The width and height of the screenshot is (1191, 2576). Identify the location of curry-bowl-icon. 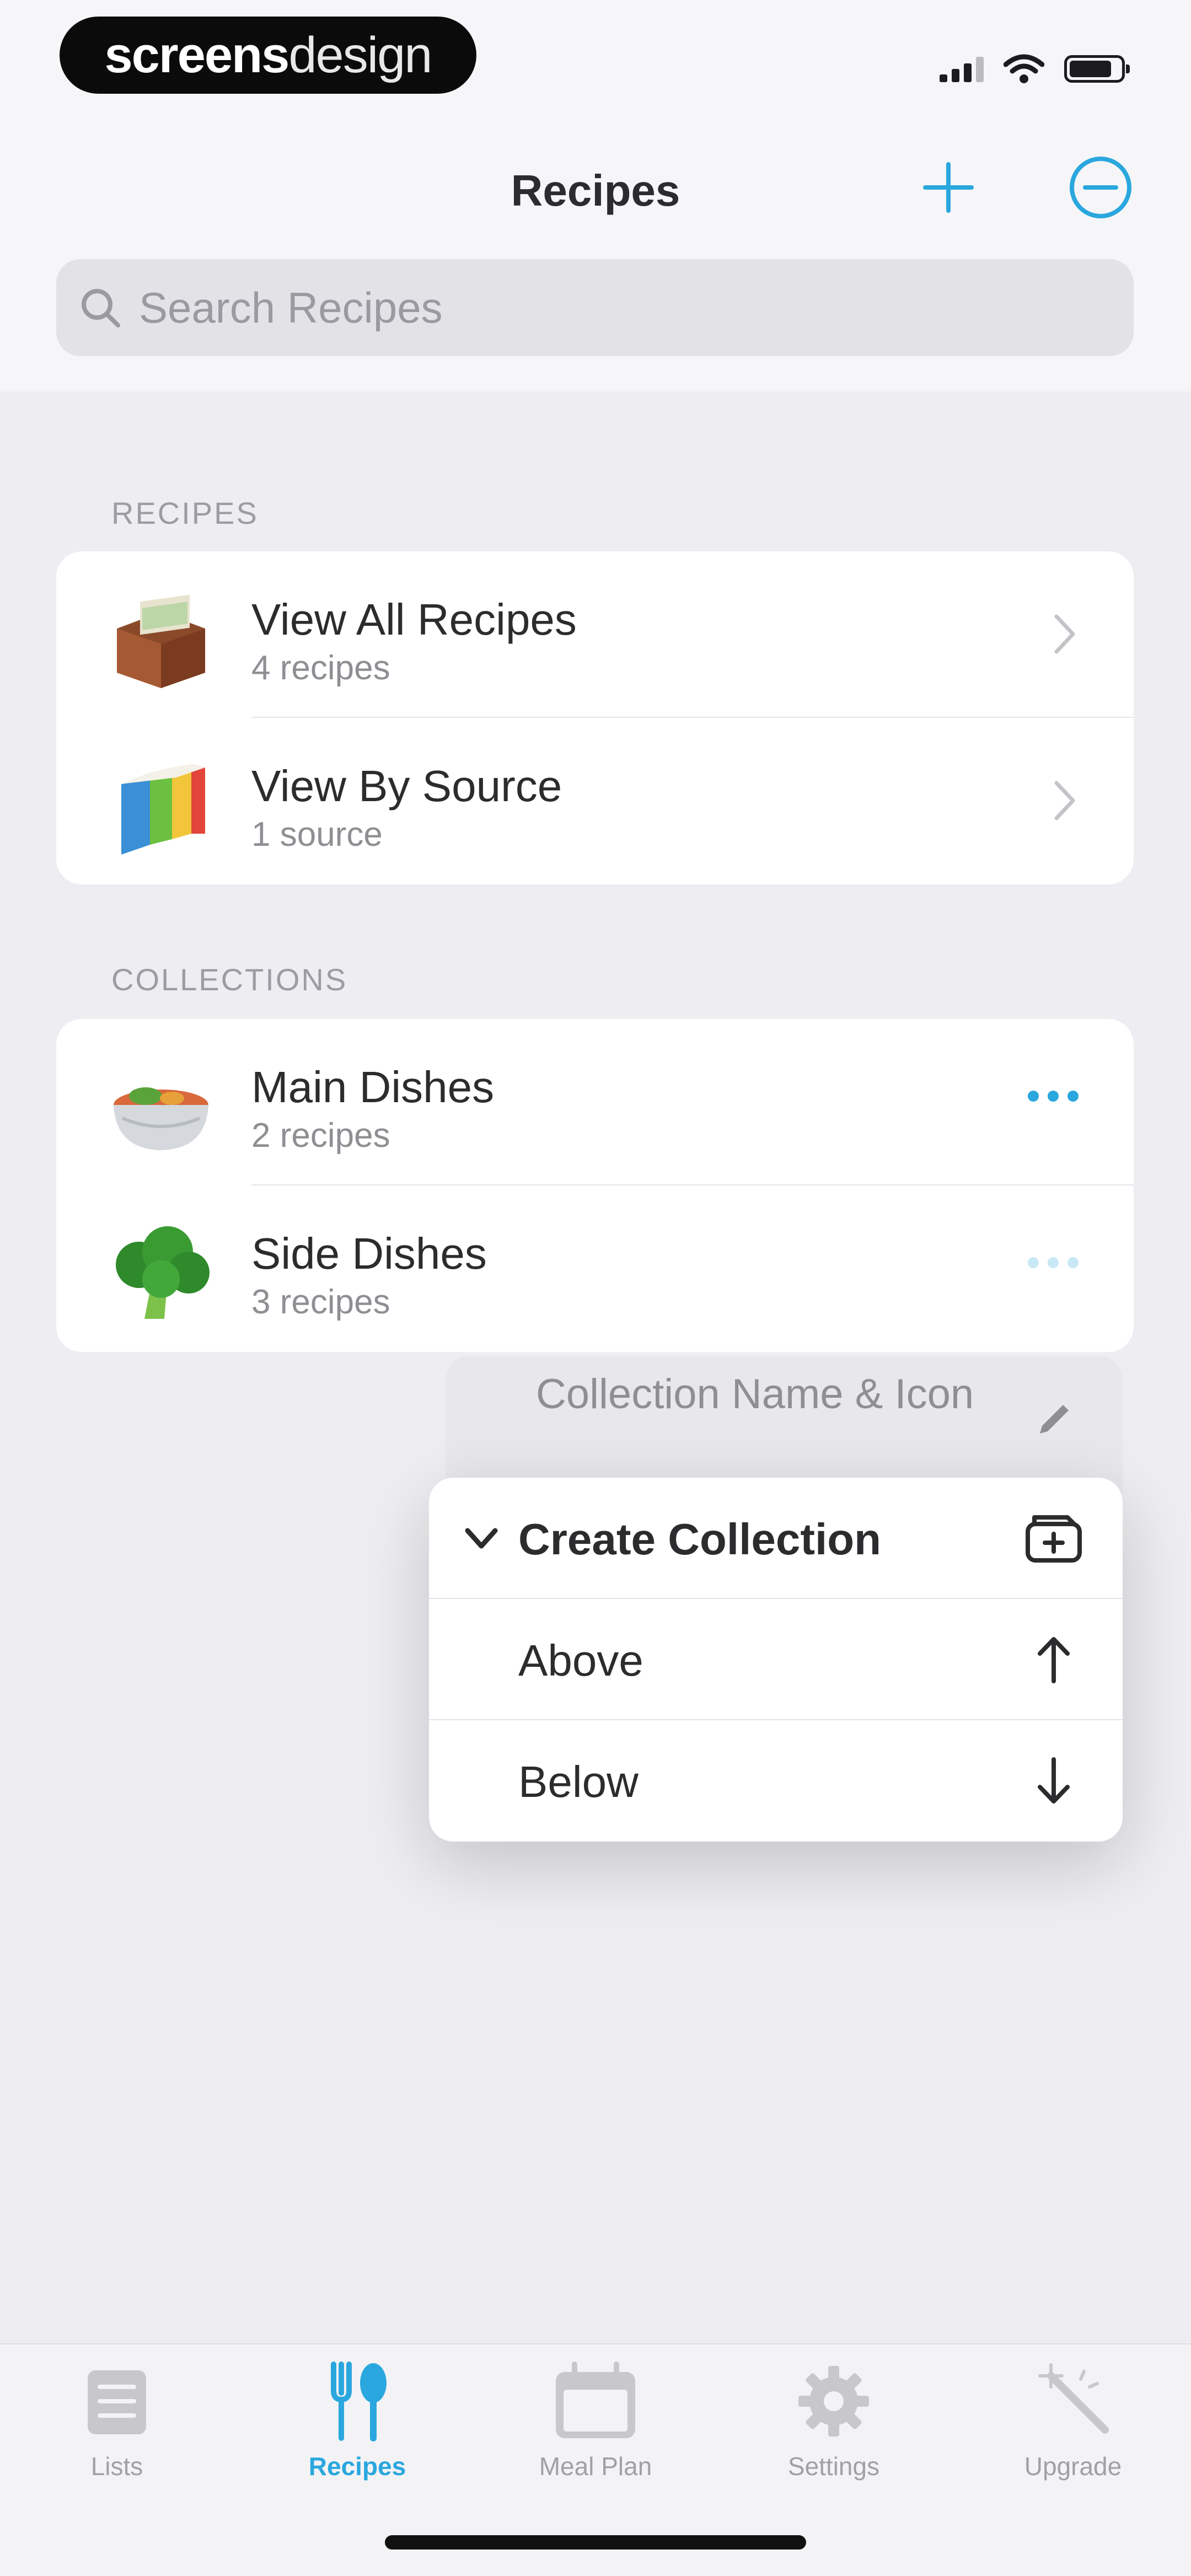
(161, 1118).